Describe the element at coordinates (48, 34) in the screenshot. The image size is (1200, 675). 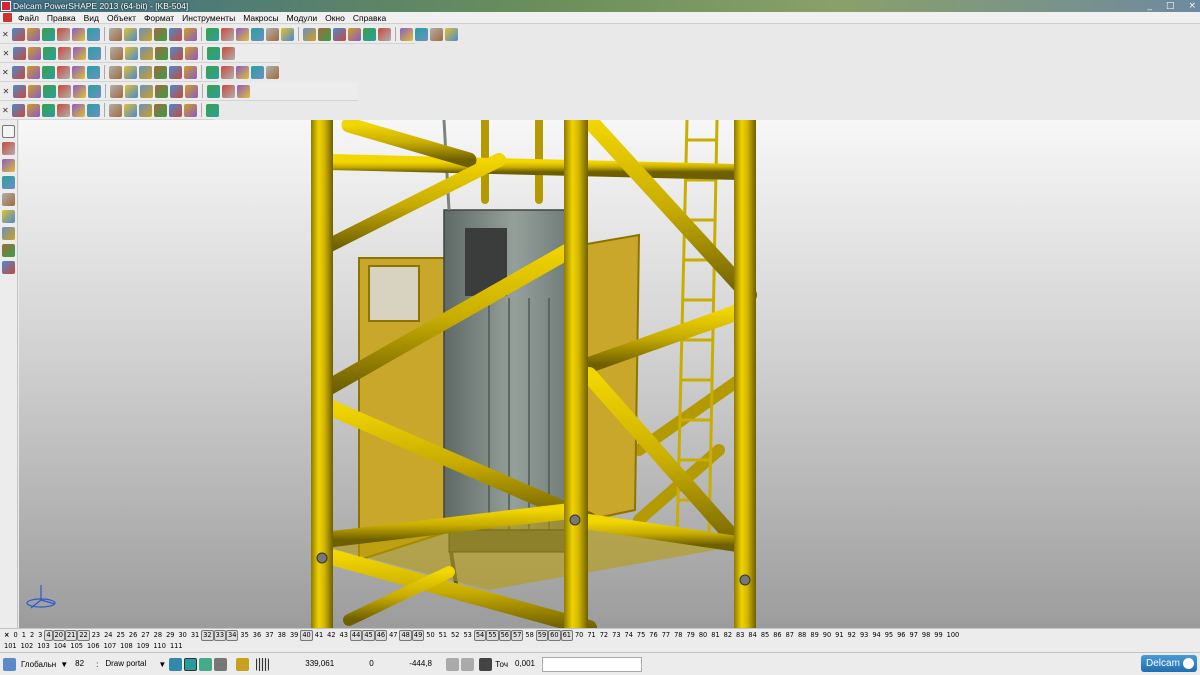
I see `save-icon` at that location.